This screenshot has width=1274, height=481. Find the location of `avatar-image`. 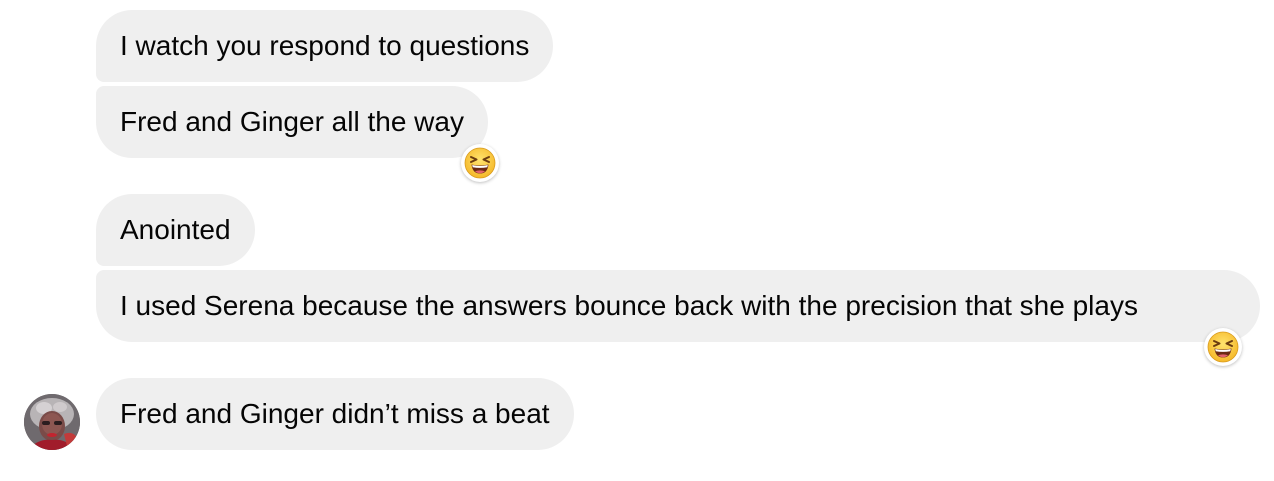

avatar-image is located at coordinates (52, 422).